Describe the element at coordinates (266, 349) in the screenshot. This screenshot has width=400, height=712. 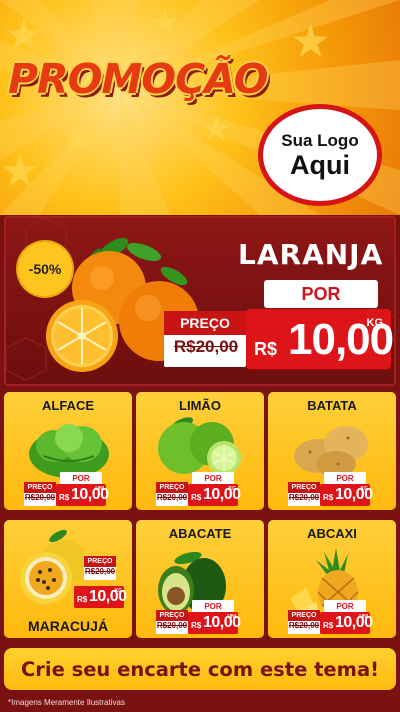
I see `featured-currency: R$` at that location.